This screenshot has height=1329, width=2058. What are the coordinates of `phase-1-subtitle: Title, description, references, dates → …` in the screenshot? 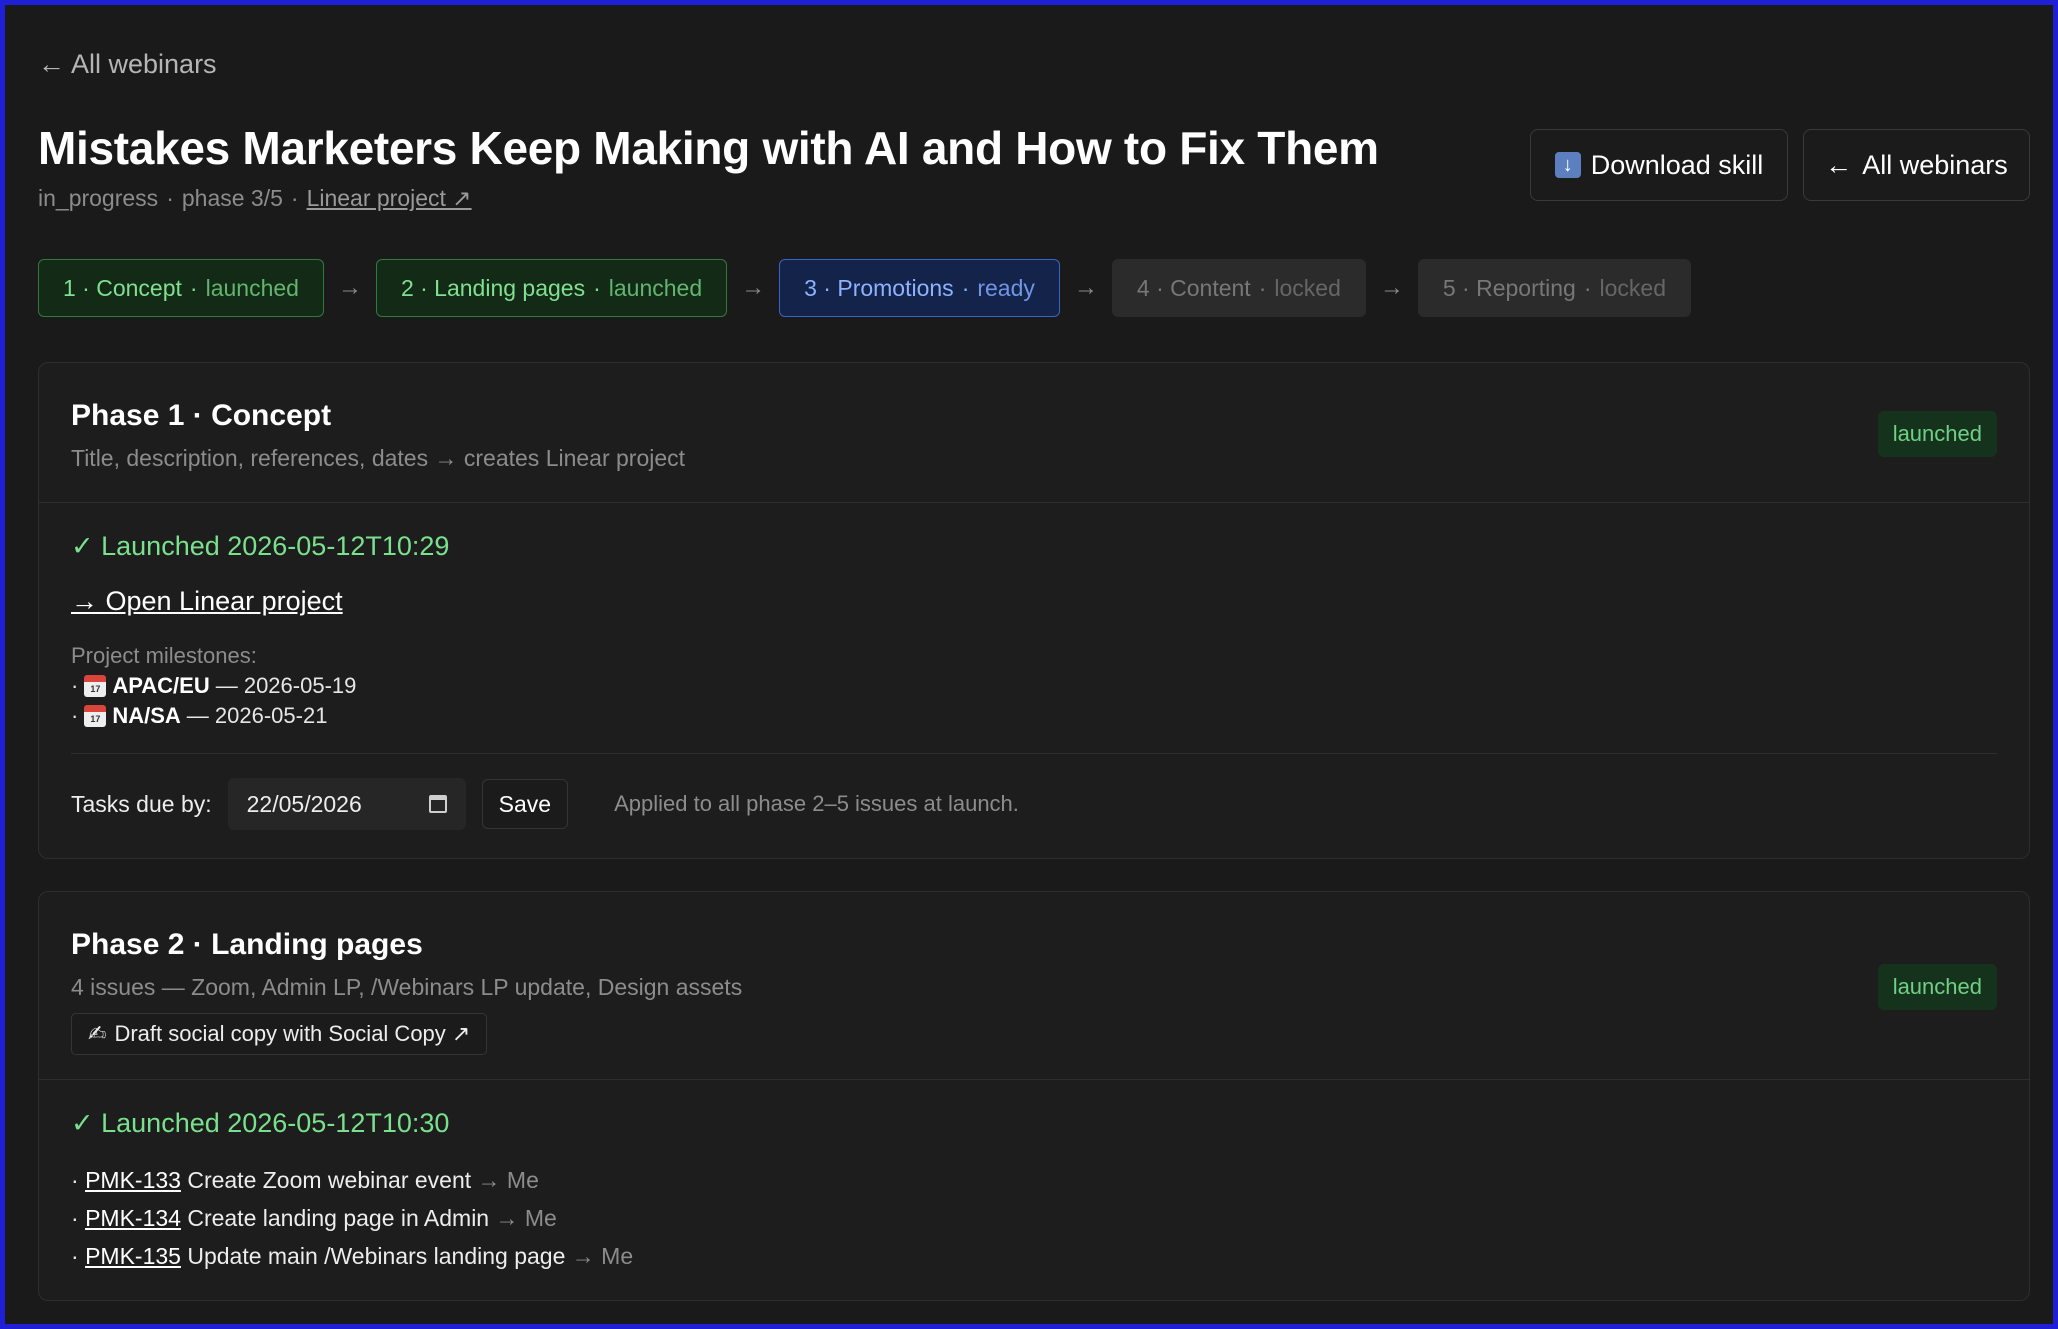 It's located at (378, 458).